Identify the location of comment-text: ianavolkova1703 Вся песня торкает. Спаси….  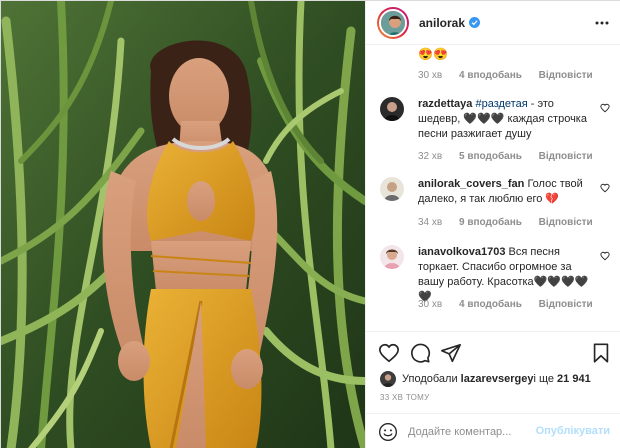
(505, 275).